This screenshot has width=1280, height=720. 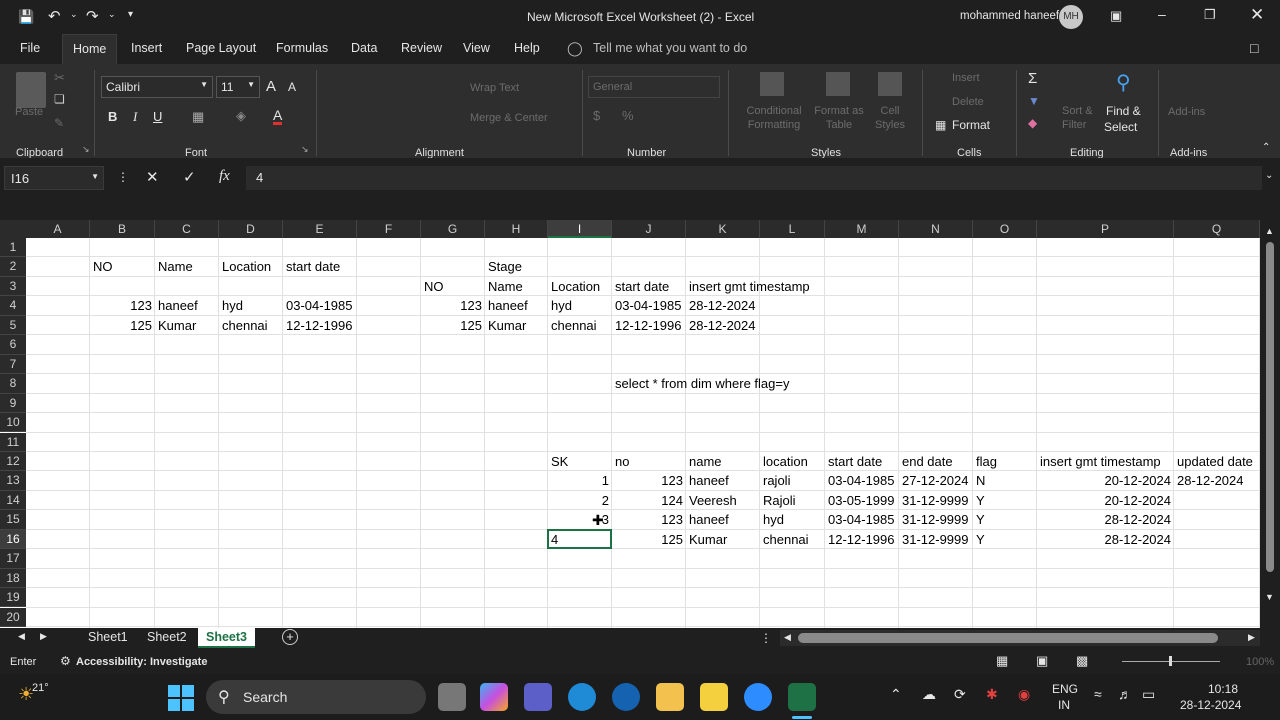 I want to click on cell-e5: 12-12-1996, so click(x=319, y=325).